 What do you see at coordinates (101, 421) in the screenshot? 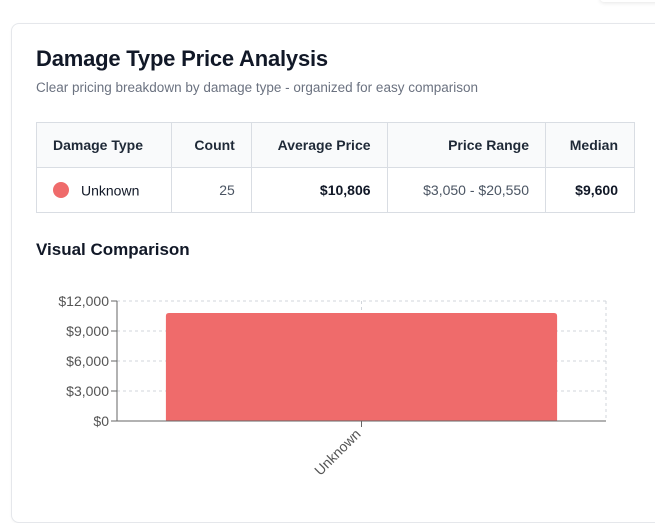
I see `y-tick-label: $0` at bounding box center [101, 421].